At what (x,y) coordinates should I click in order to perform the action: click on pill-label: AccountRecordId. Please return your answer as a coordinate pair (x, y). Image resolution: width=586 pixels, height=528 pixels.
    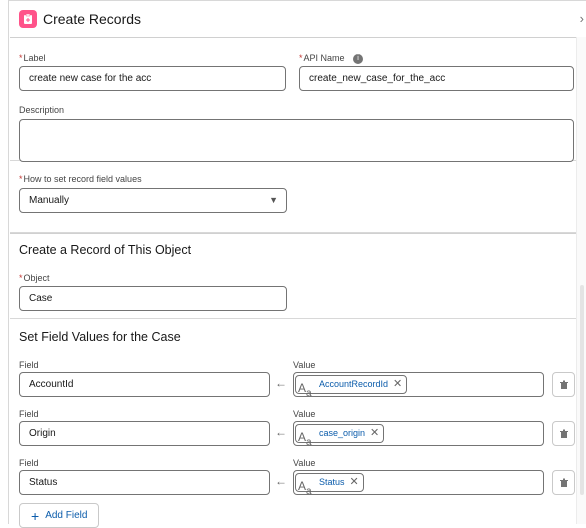
    Looking at the image, I should click on (354, 384).